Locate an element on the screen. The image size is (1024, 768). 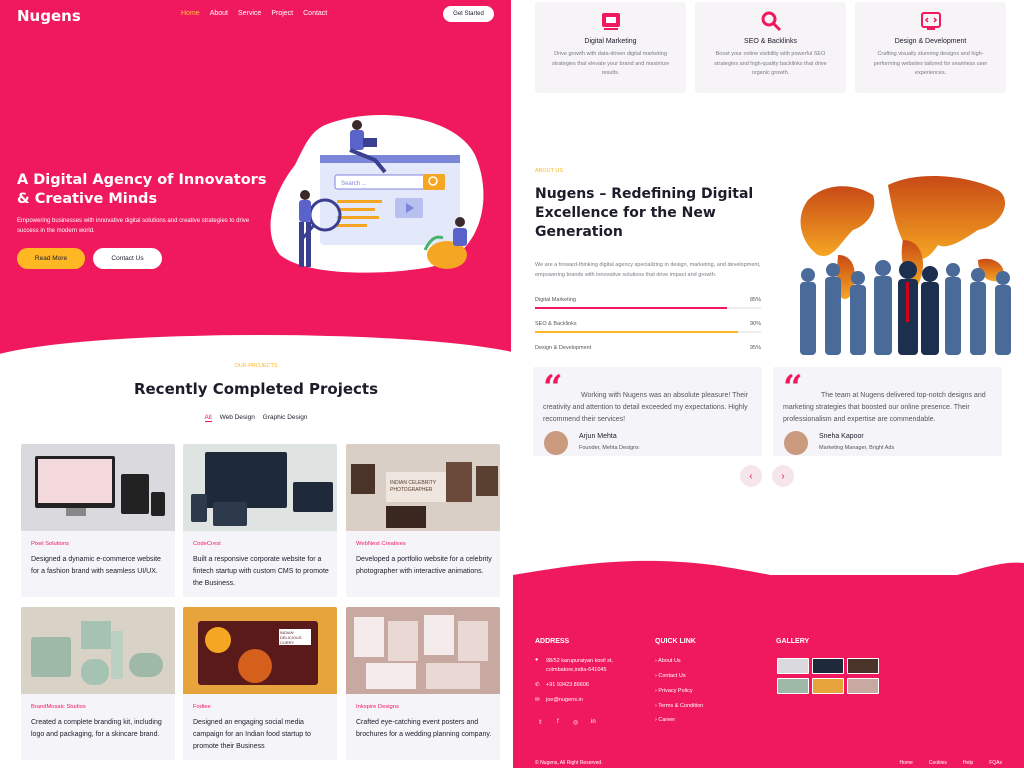
footer-link: › About Us is located at coordinates (668, 661).